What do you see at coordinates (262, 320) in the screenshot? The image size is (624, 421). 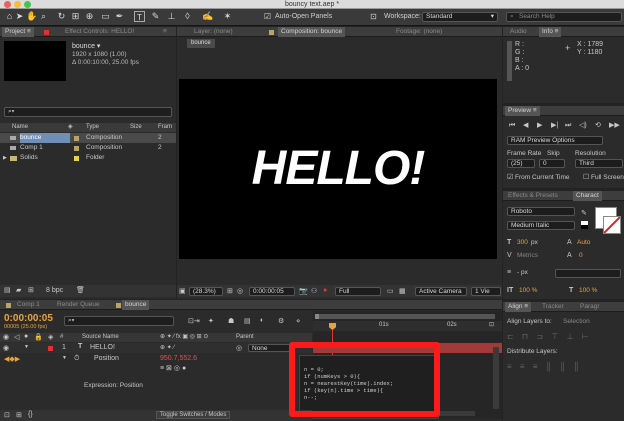 I see `motion-blur-icon: ◐` at bounding box center [262, 320].